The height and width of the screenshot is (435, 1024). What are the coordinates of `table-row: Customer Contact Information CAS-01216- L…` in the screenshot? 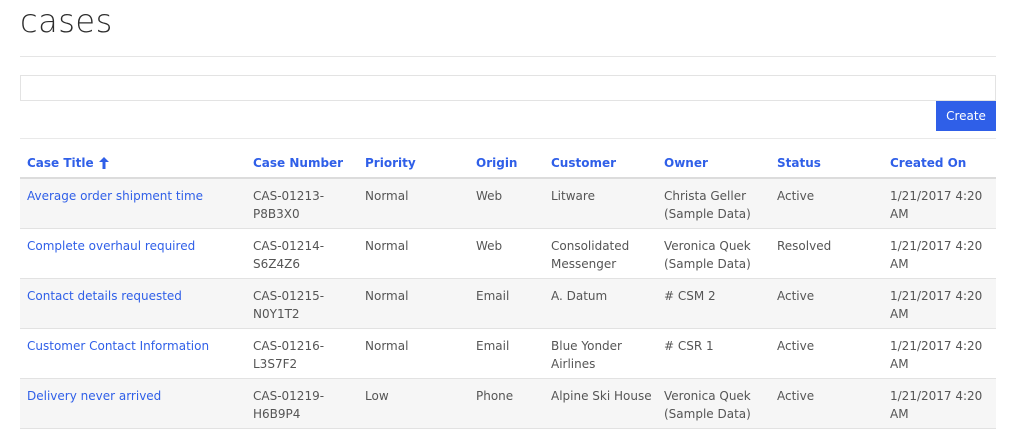 It's located at (508, 354).